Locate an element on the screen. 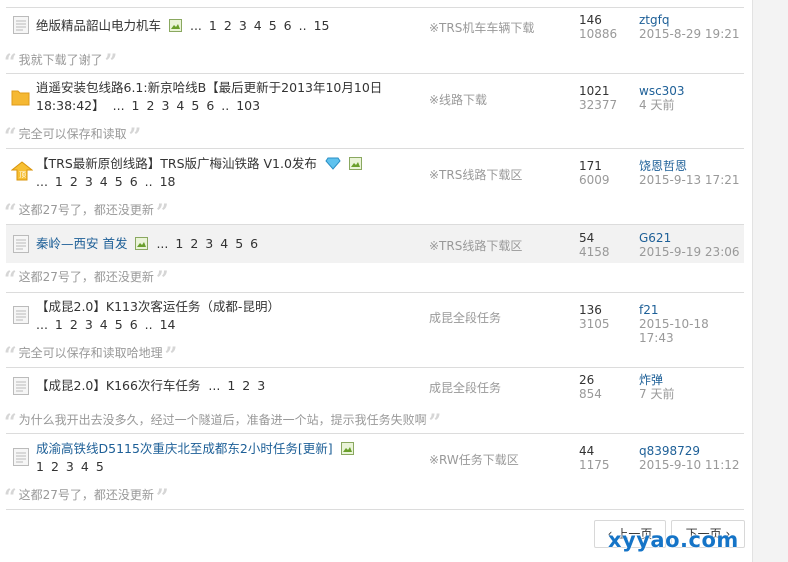 The height and width of the screenshot is (562, 788). last-poster-link: f21 is located at coordinates (691, 310).